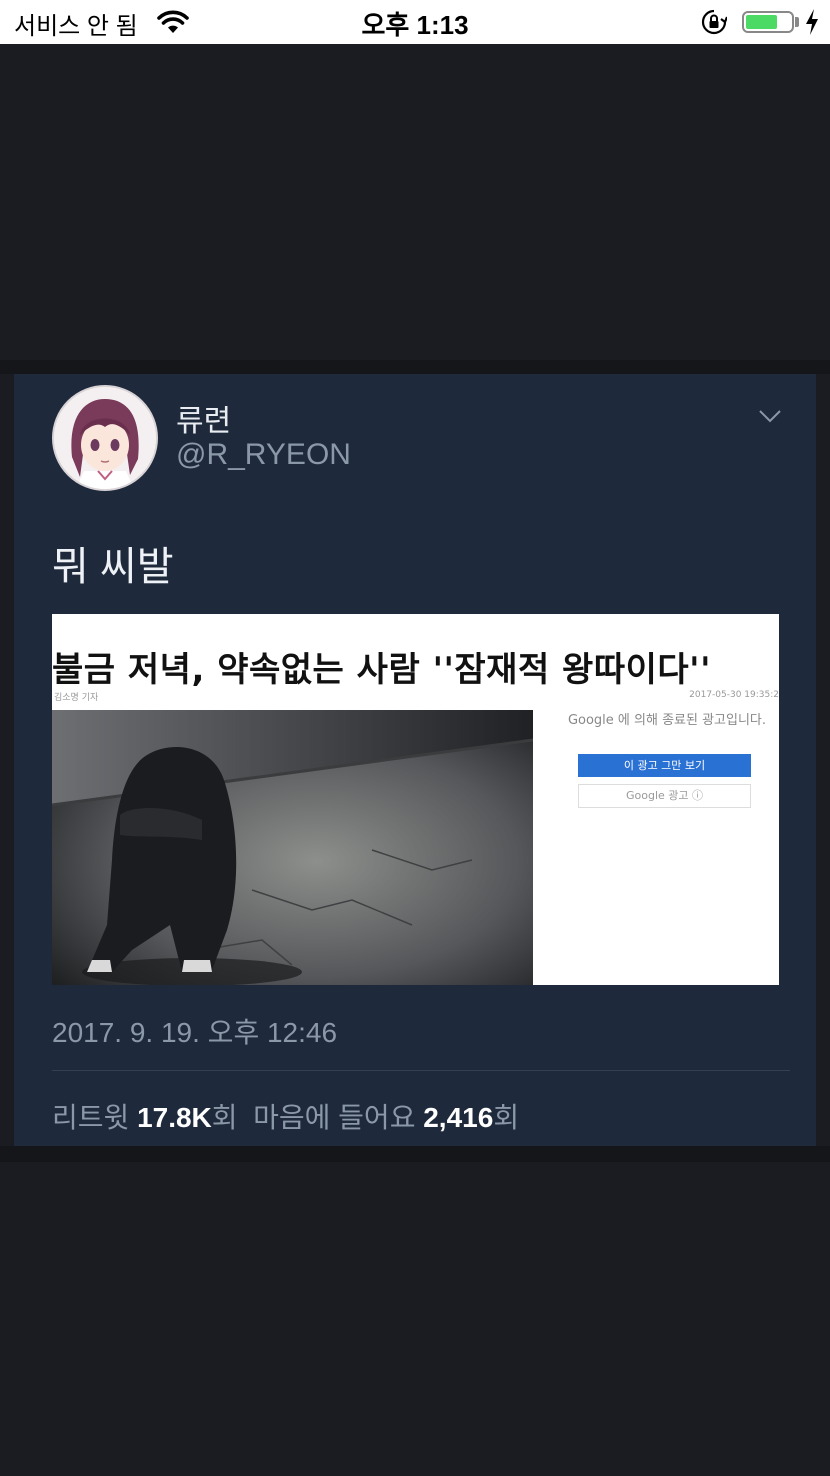 The height and width of the screenshot is (1476, 830). What do you see at coordinates (761, 22) in the screenshot?
I see `battery-level` at bounding box center [761, 22].